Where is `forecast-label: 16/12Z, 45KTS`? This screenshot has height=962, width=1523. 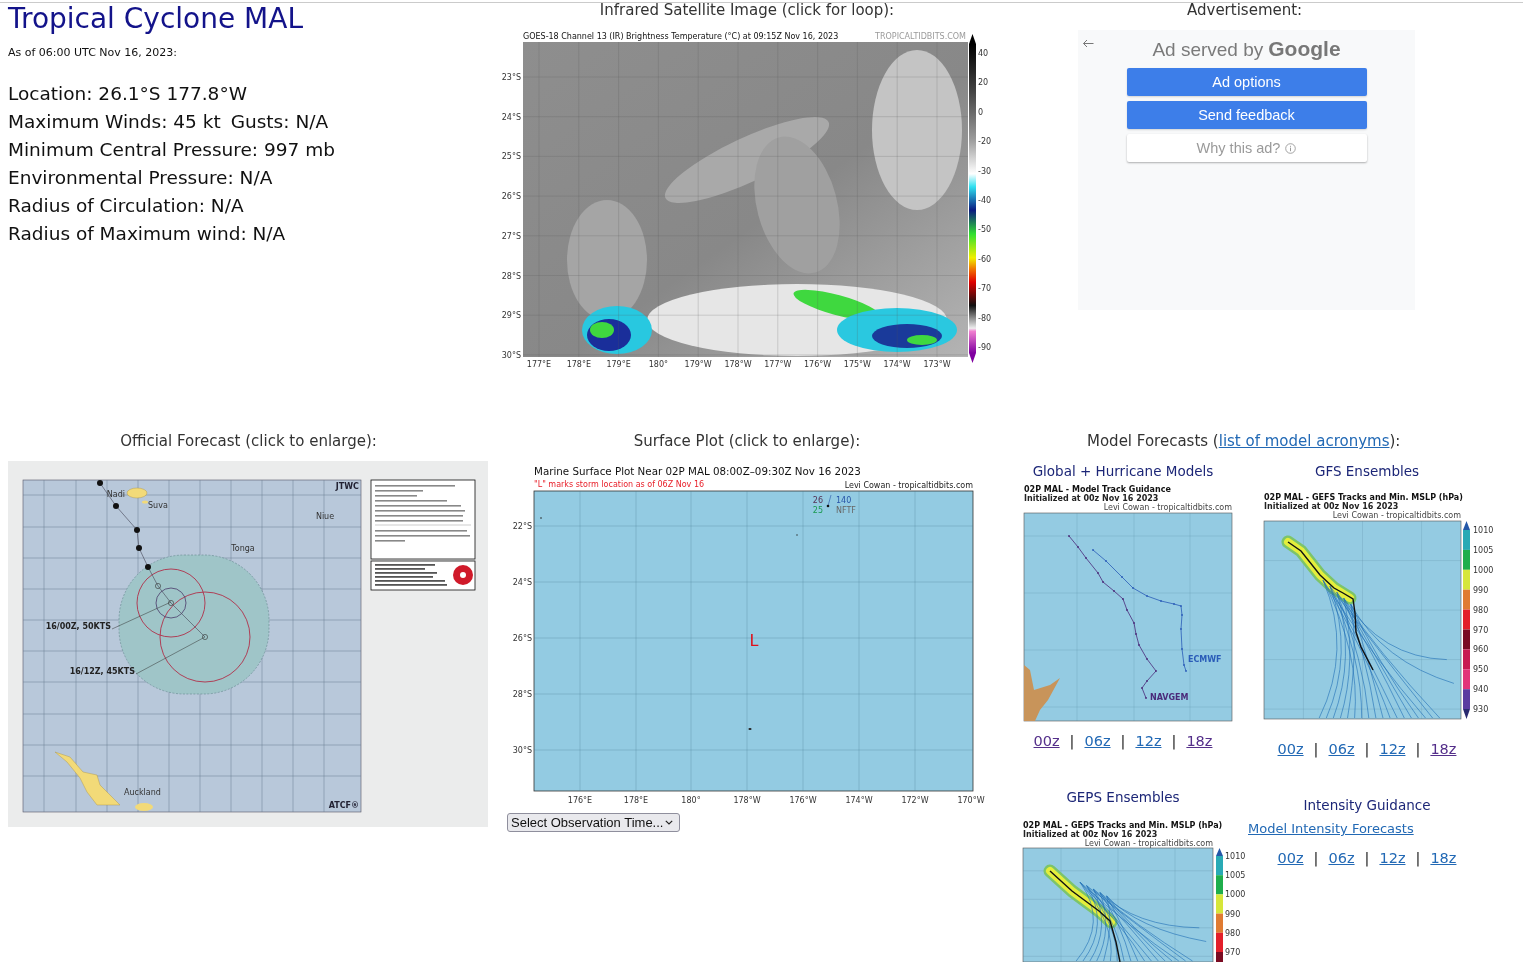
forecast-label: 16/12Z, 45KTS is located at coordinates (102, 671).